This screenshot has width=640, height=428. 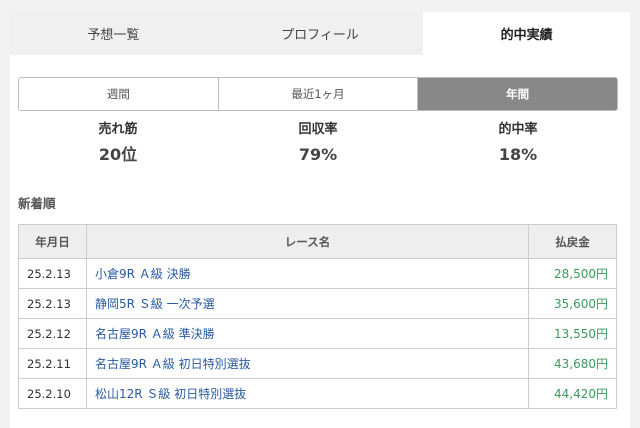 I want to click on stat-return-rate: 回収率 79%, so click(x=318, y=143).